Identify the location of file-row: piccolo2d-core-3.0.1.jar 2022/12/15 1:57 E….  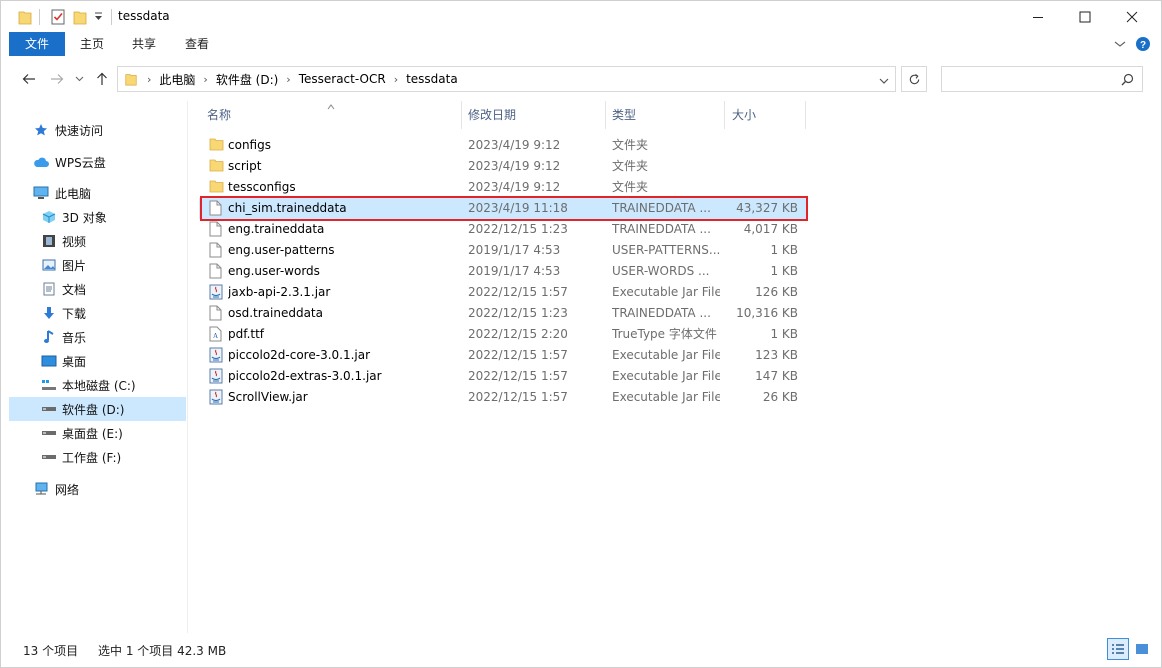
(503, 355).